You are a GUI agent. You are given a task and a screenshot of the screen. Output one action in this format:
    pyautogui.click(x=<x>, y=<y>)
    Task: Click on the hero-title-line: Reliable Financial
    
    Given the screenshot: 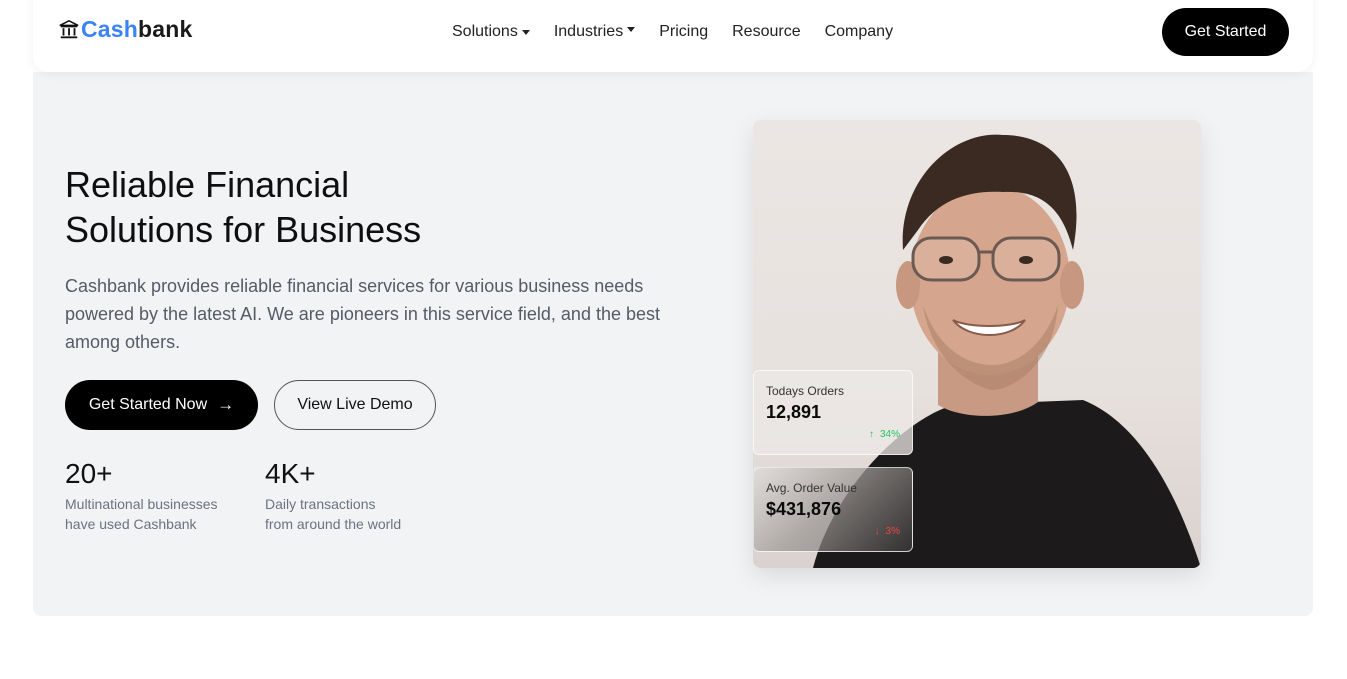 What is the action you would take?
    pyautogui.click(x=207, y=184)
    